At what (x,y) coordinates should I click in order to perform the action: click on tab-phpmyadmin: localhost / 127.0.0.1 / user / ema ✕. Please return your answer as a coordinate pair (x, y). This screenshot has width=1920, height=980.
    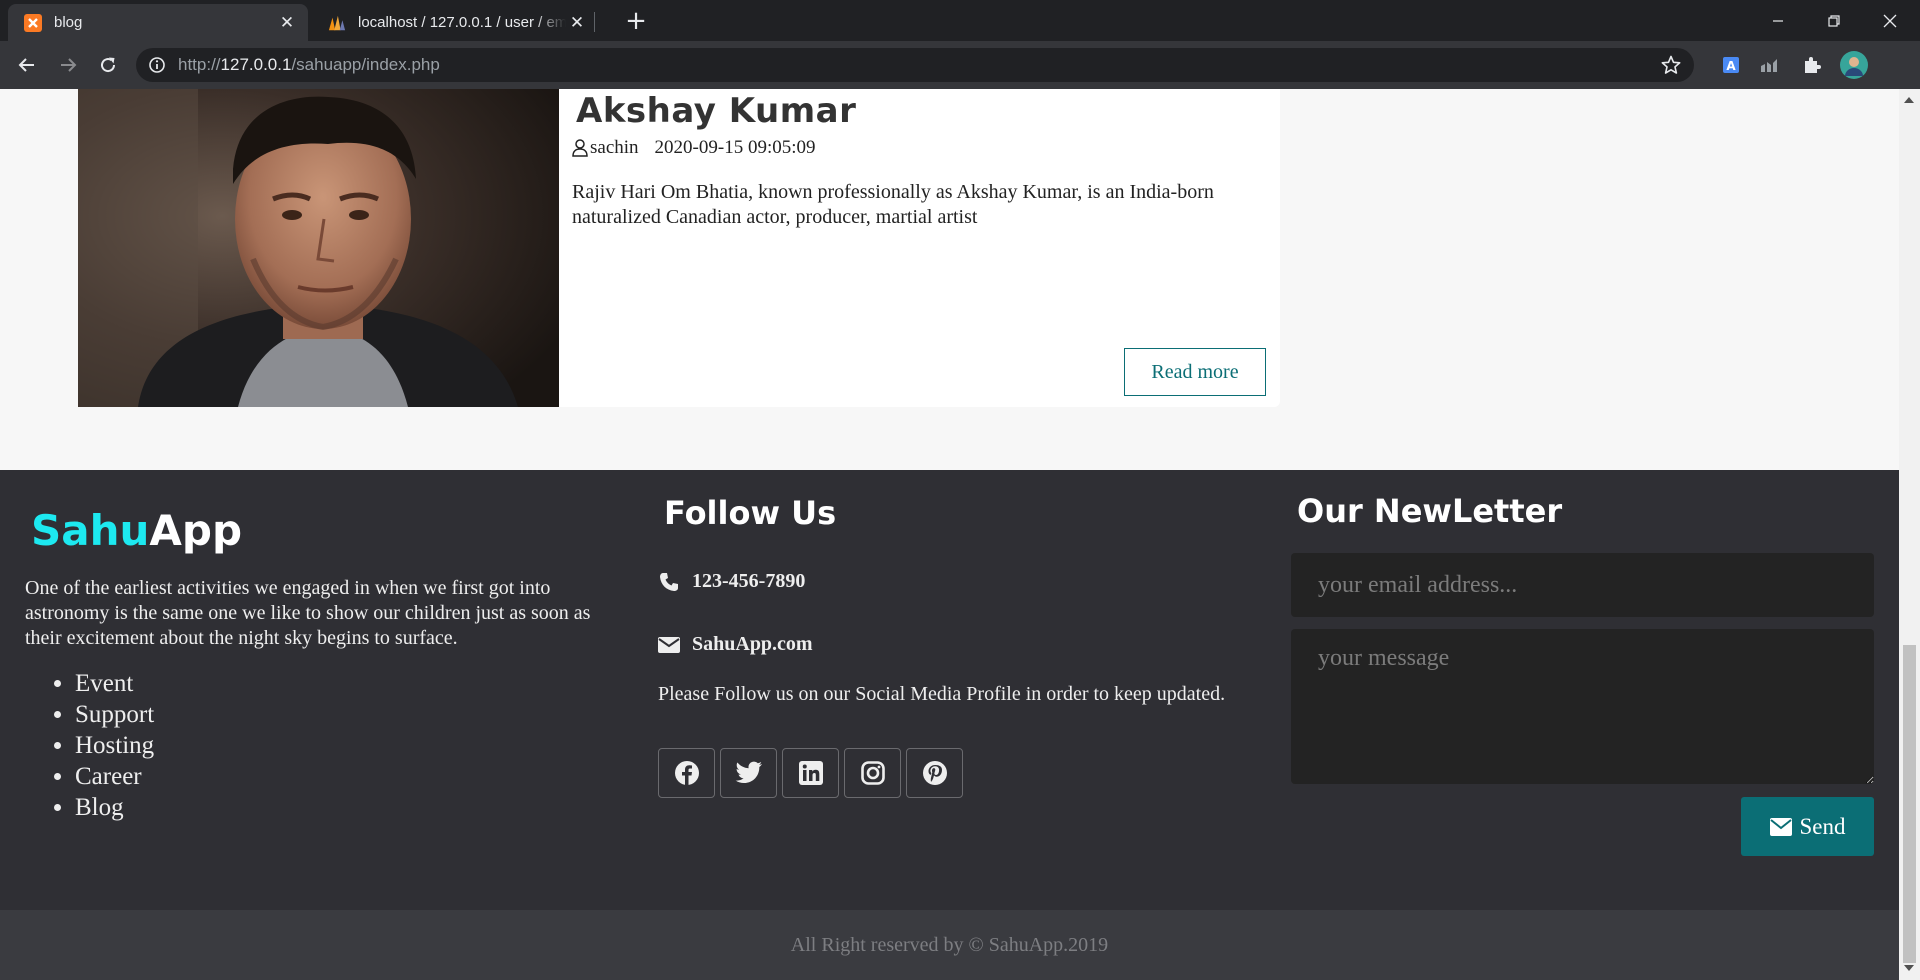
    Looking at the image, I should click on (455, 22).